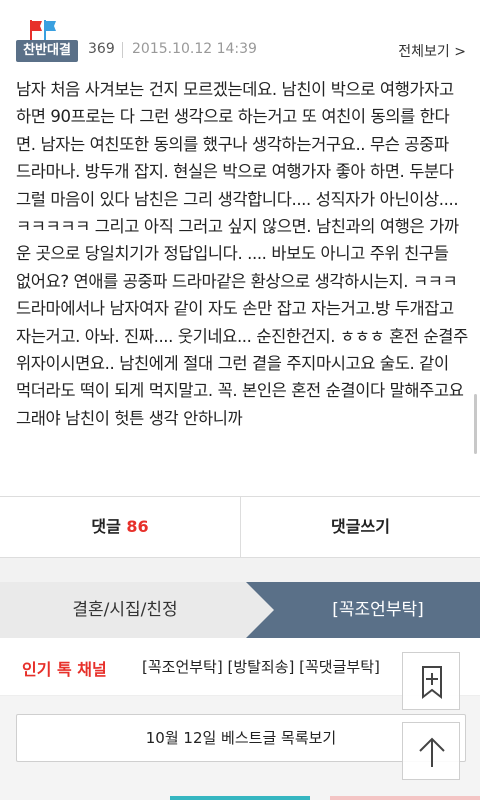 The height and width of the screenshot is (800, 480). I want to click on scroll-top-button, so click(431, 751).